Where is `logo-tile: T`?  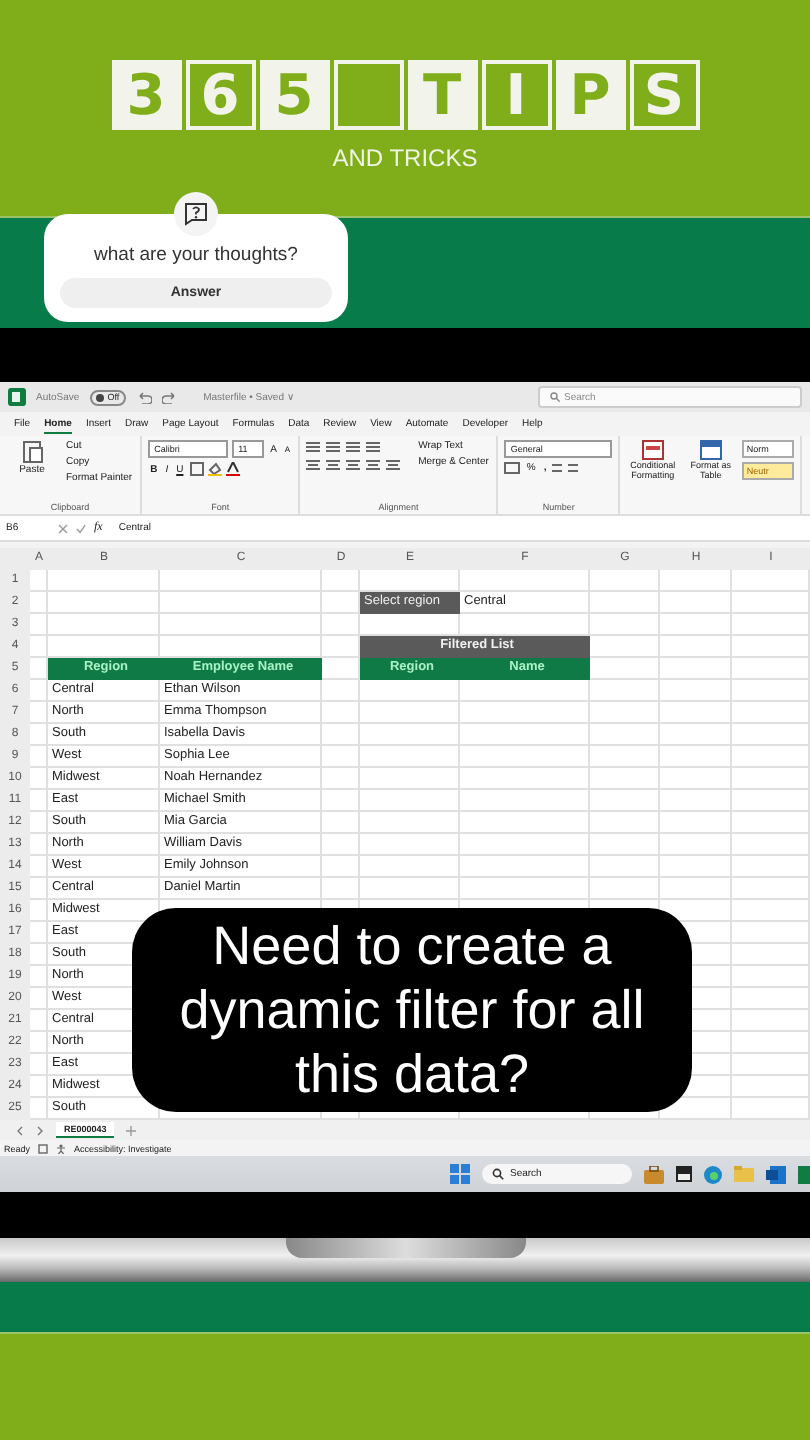 logo-tile: T is located at coordinates (442, 95).